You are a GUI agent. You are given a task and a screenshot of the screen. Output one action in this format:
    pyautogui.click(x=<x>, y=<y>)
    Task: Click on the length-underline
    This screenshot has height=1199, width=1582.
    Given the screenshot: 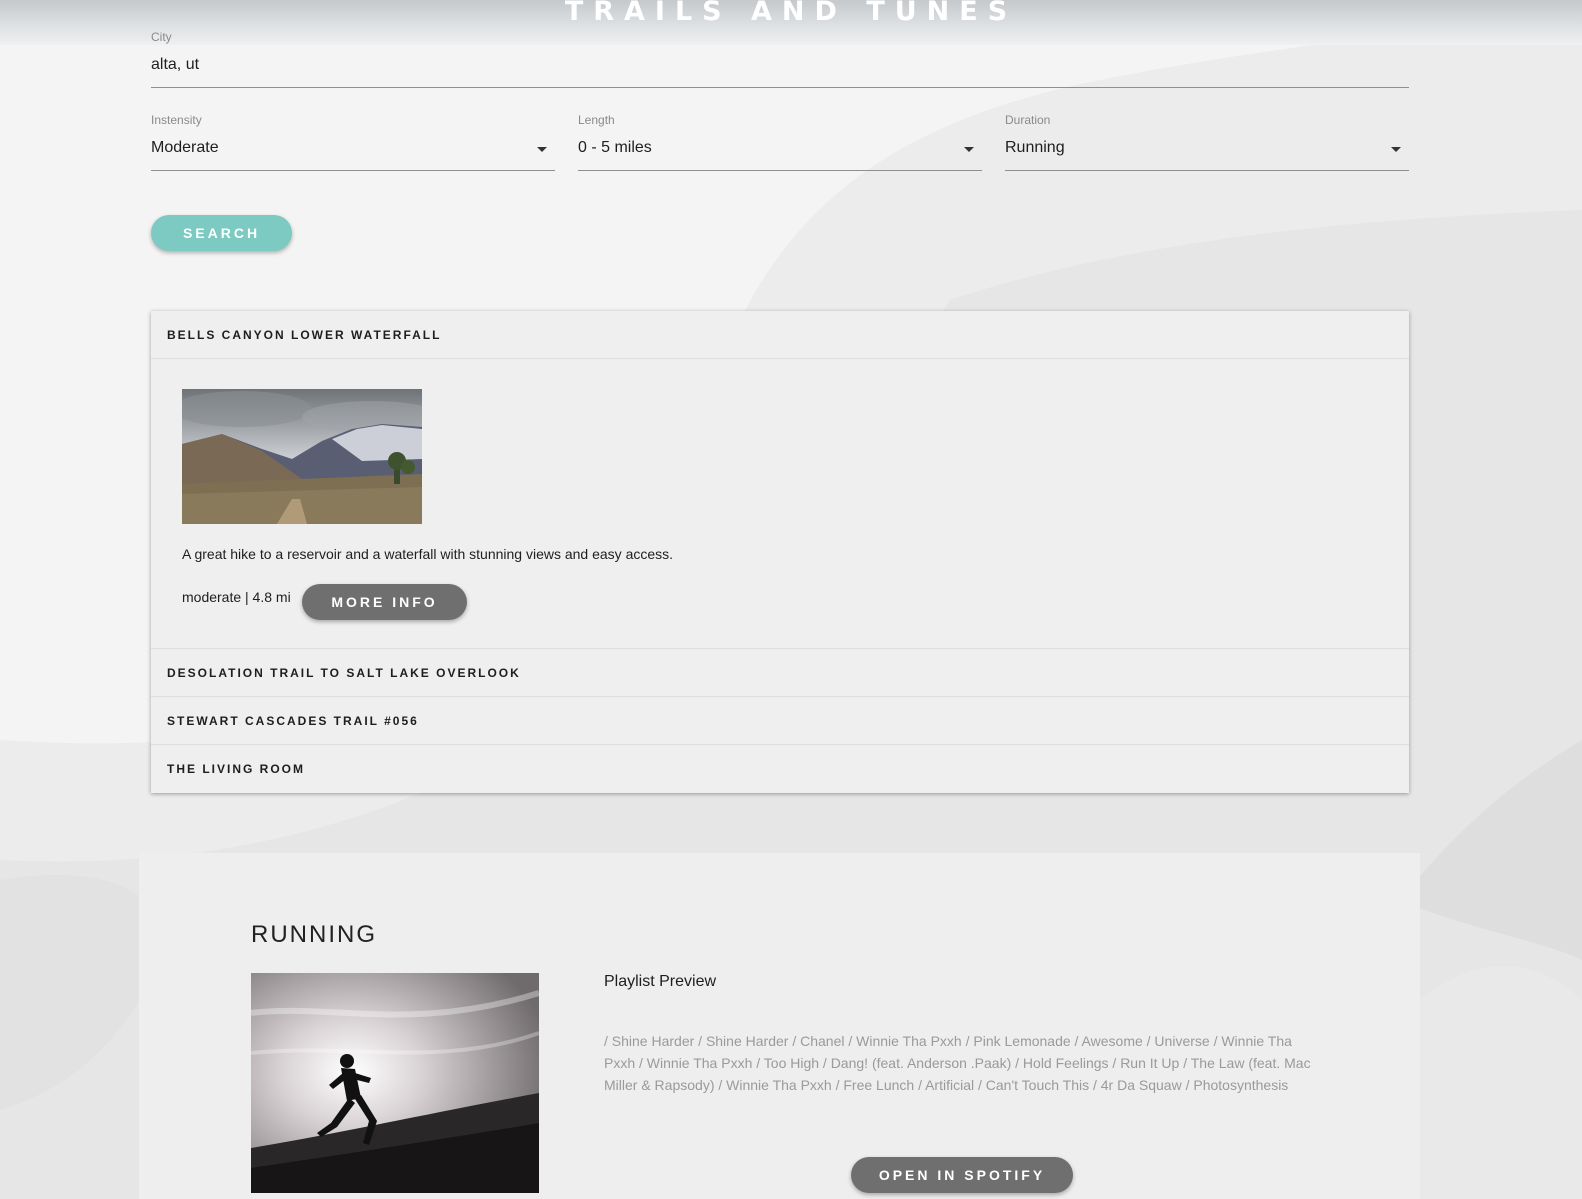 What is the action you would take?
    pyautogui.click(x=780, y=170)
    